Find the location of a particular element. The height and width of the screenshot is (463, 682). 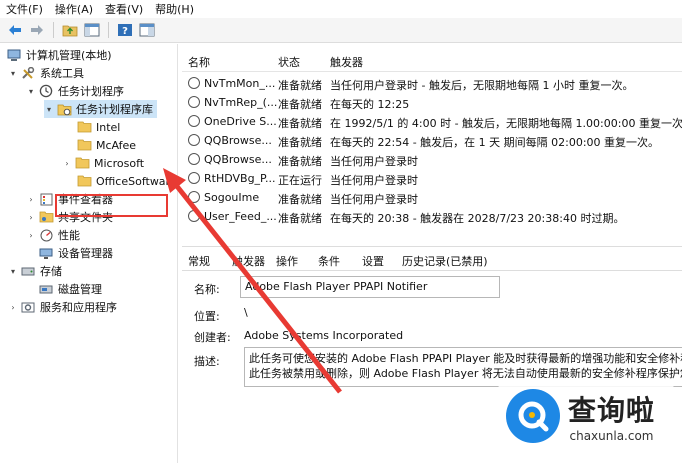

watermark-cn: 查询啦 is located at coordinates (612, 410).